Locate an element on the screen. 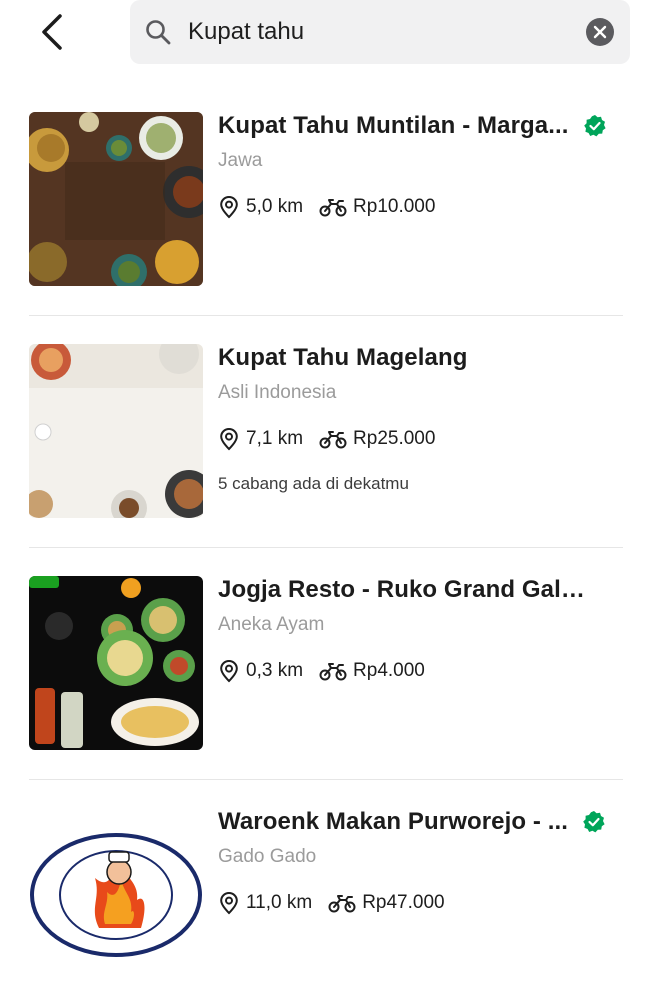 The image size is (651, 1000). search-icon is located at coordinates (158, 32).